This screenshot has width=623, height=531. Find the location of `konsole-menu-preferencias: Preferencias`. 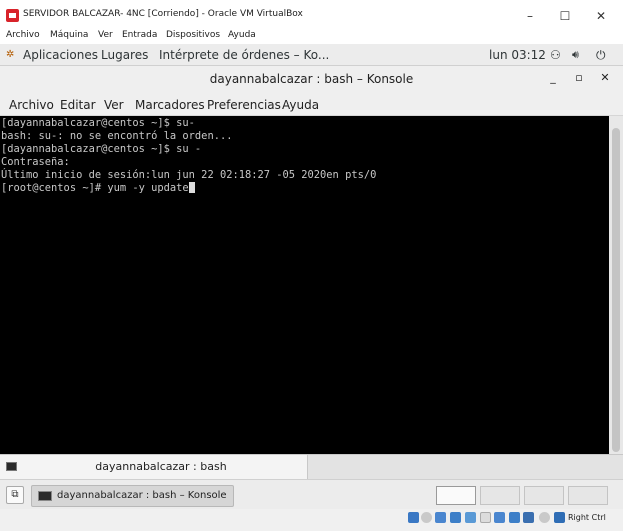

konsole-menu-preferencias: Preferencias is located at coordinates (244, 105).